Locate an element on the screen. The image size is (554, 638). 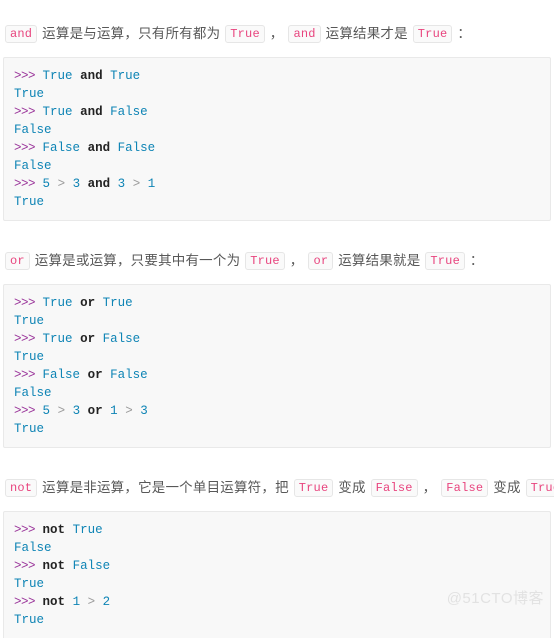
paragraph-not-text-1: 运算是非运算，它是一个单目运算符，把 is located at coordinates (165, 487).